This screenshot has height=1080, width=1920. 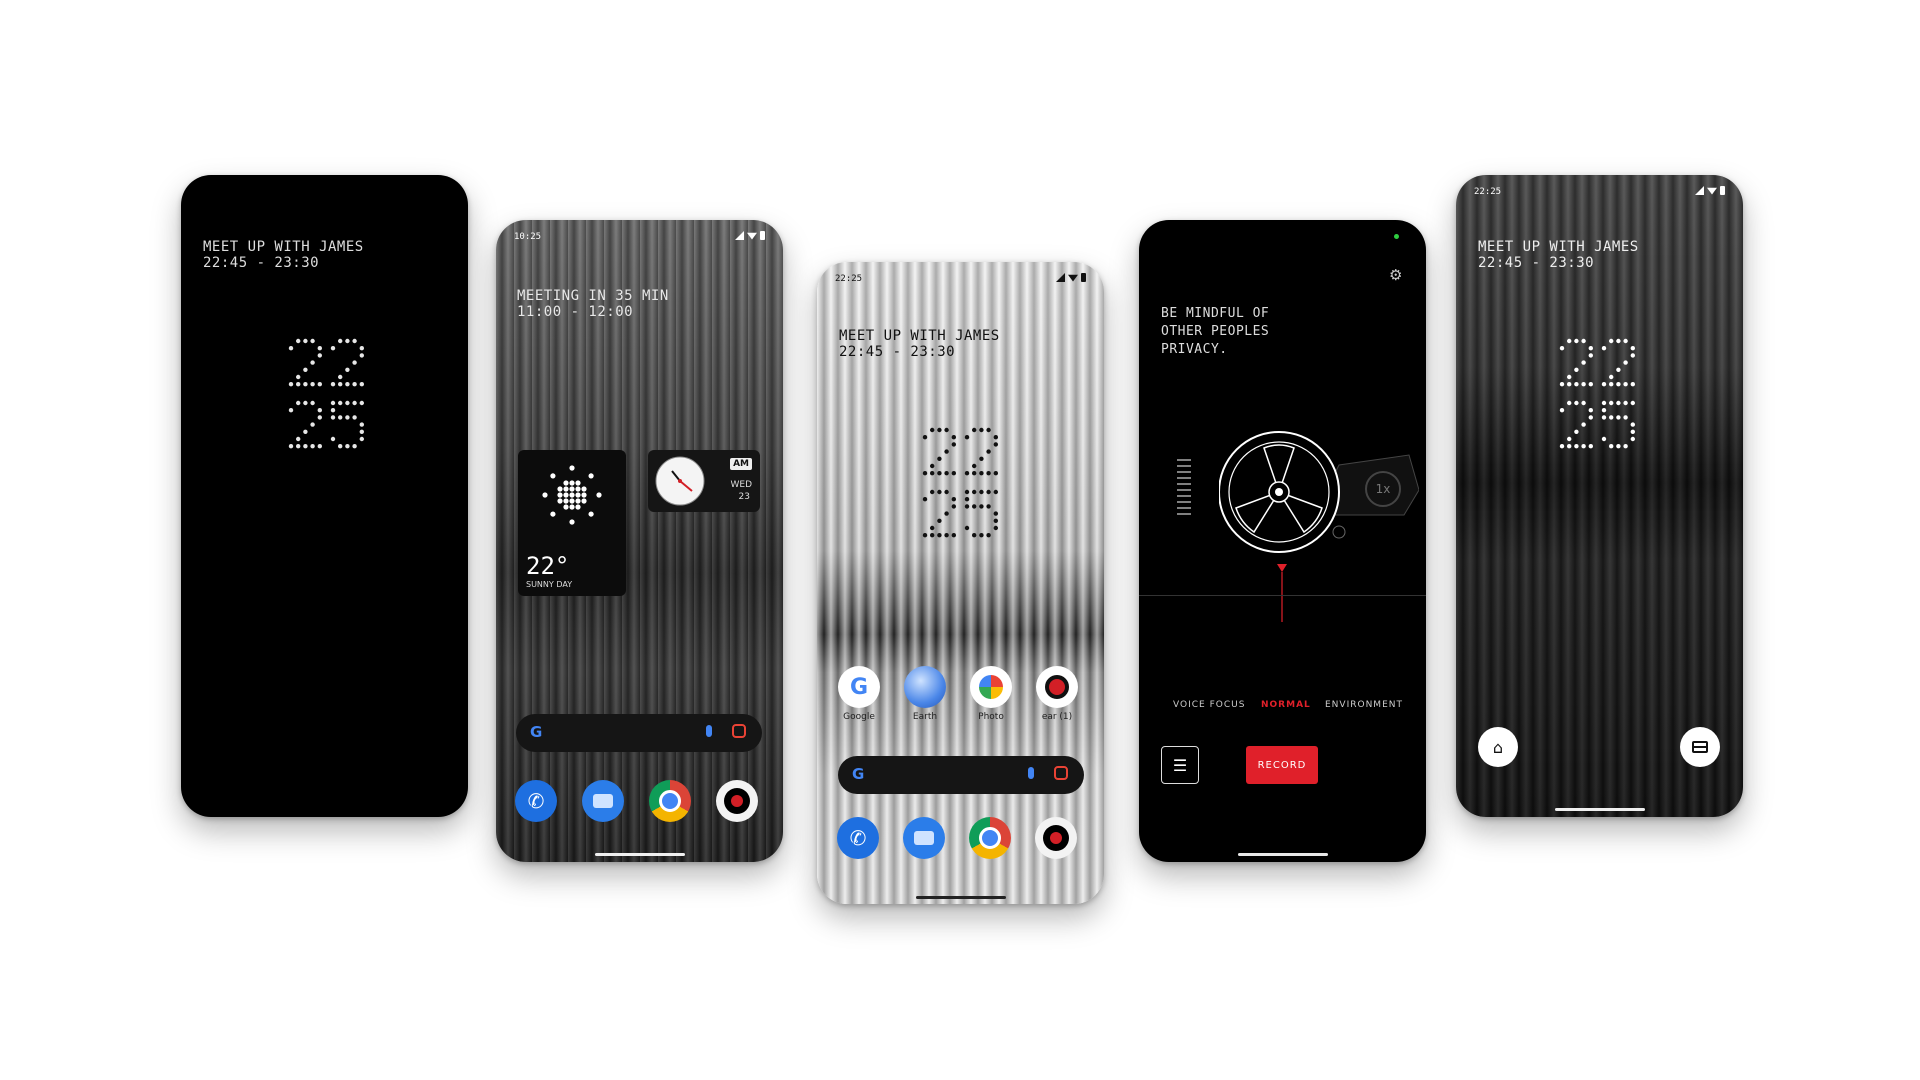 I want to click on zoom-indicator: 1x, so click(x=1383, y=489).